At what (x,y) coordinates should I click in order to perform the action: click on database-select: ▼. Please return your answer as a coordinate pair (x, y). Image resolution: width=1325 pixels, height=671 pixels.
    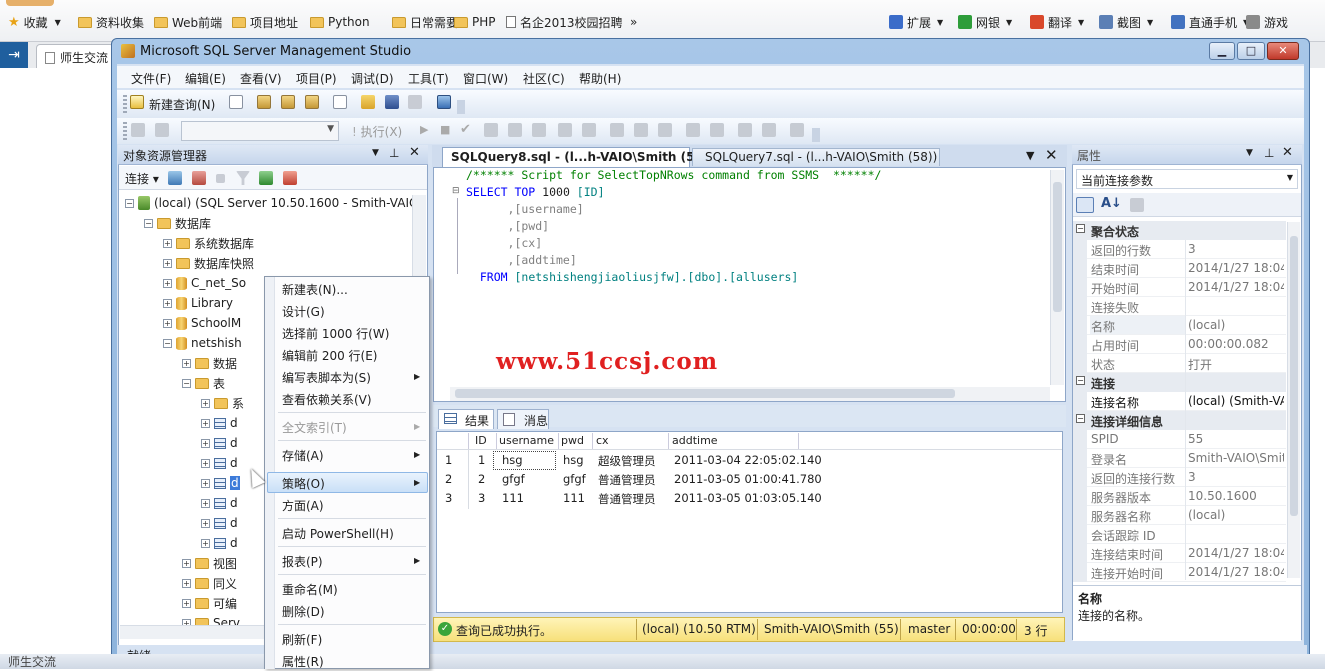
    Looking at the image, I should click on (260, 131).